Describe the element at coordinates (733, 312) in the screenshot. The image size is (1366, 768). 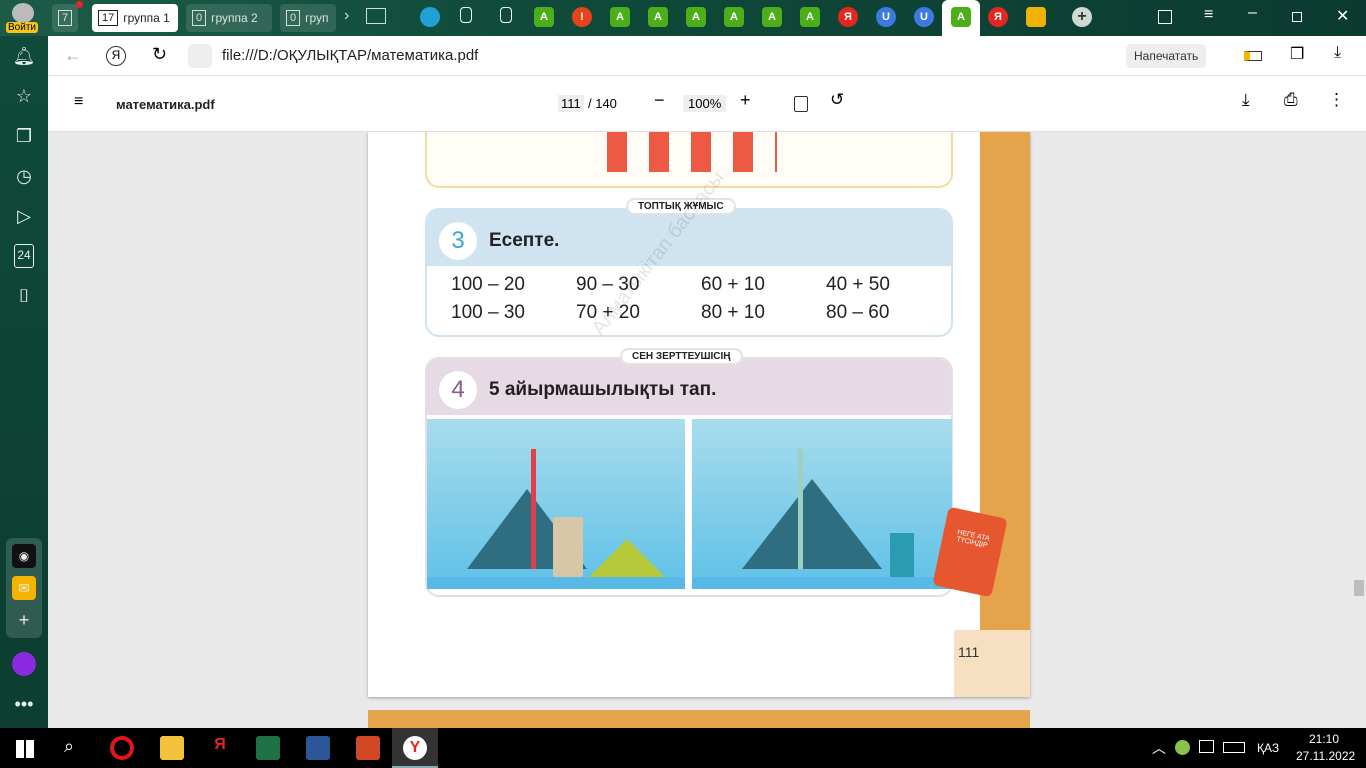
I see `expression: 80 + 10` at that location.